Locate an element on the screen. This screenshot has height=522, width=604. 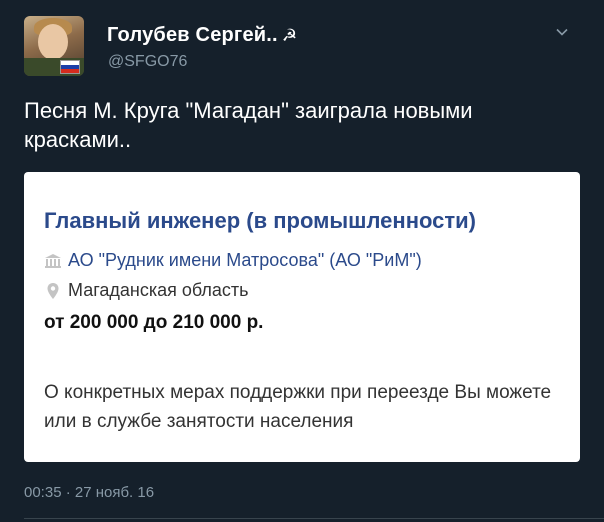
region-row: Магаданская область is located at coordinates (146, 290).